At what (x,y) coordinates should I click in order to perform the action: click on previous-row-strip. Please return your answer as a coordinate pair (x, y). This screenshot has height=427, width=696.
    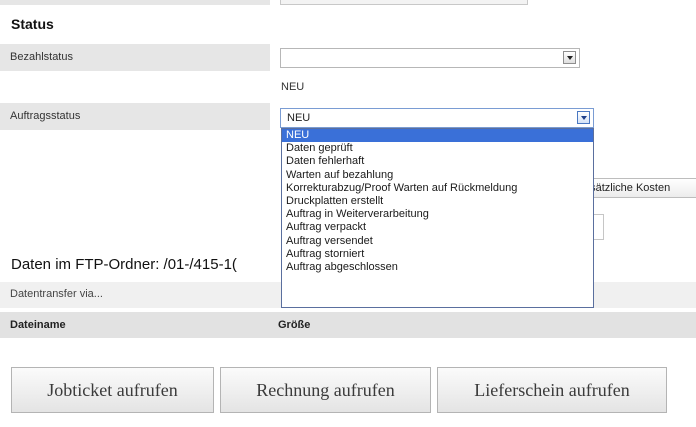
    Looking at the image, I should click on (348, 3).